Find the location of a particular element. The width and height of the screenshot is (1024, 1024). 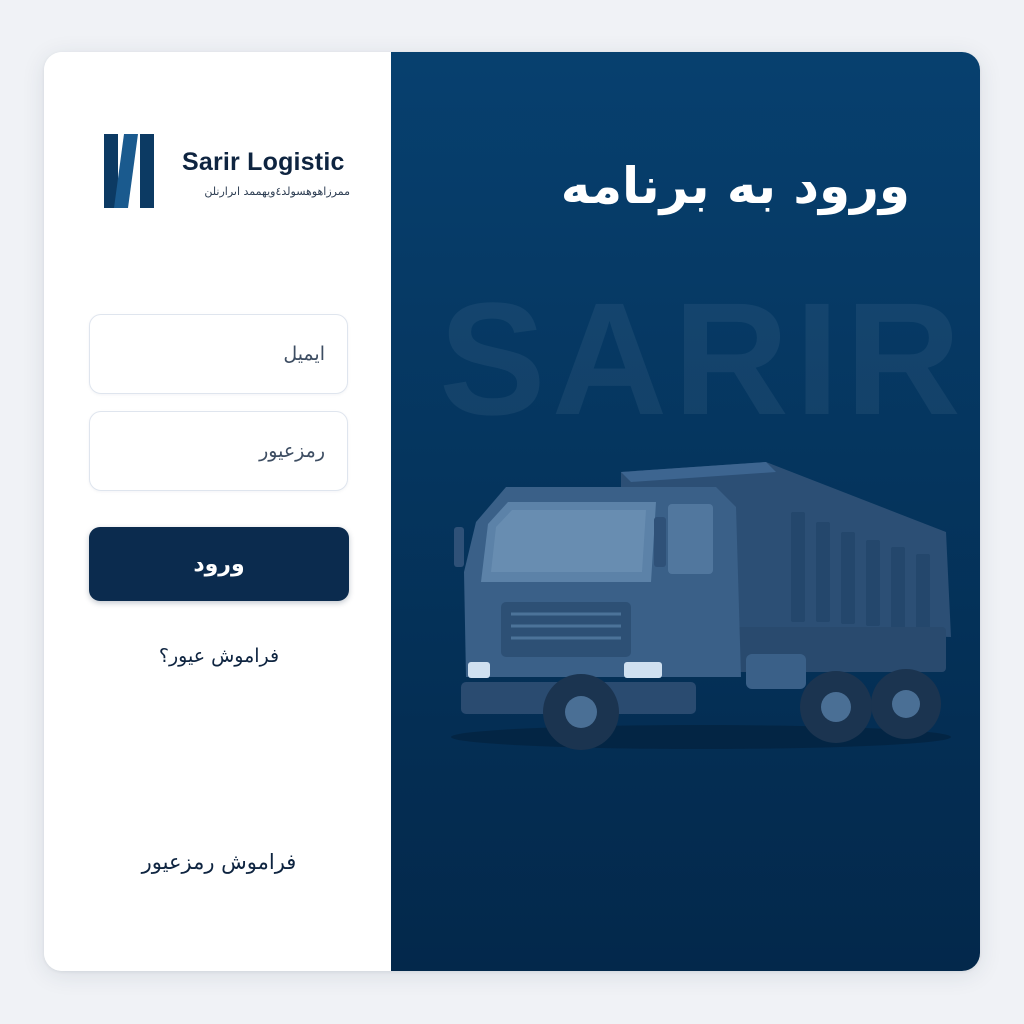

brand-tagline: ممرزاهوهسولد٤ويهممد اىرارنلن is located at coordinates (277, 191).